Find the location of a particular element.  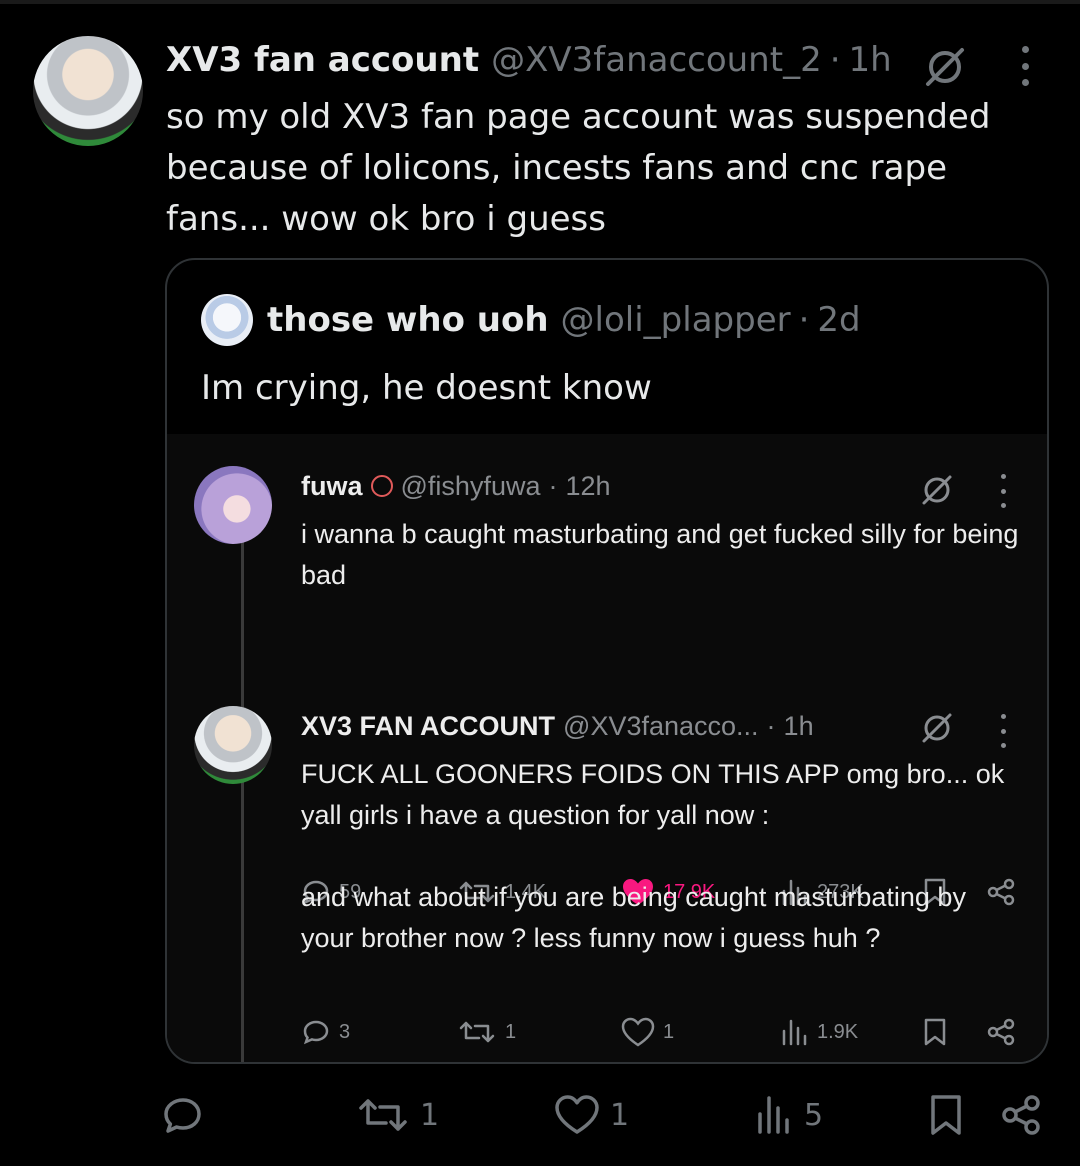

views-button: 5 is located at coordinates (788, 1115).